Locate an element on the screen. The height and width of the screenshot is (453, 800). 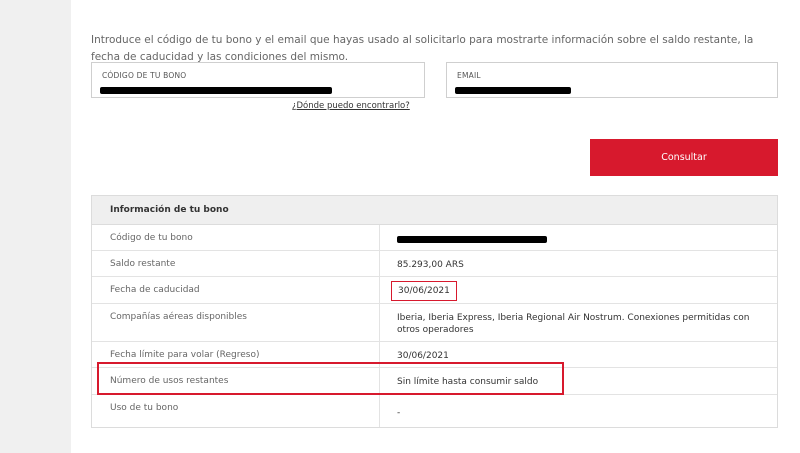
voucher-info-title: Información de tu bono is located at coordinates (434, 210).